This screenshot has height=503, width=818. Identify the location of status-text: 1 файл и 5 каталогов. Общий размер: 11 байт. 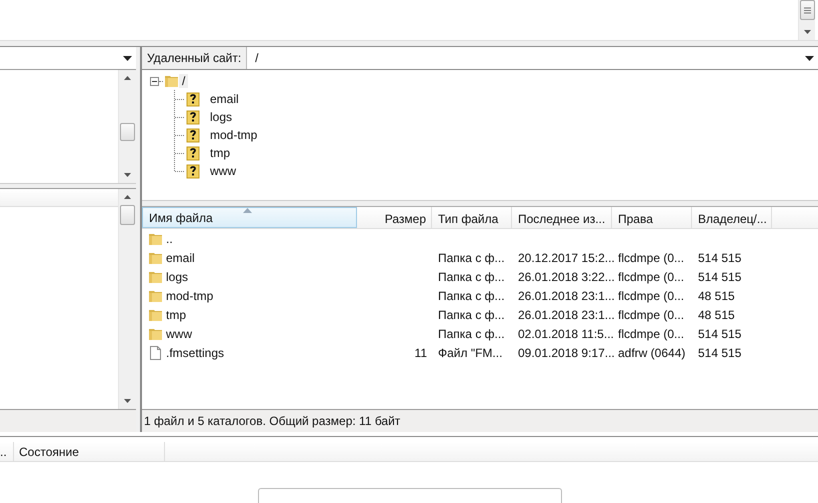
(272, 421).